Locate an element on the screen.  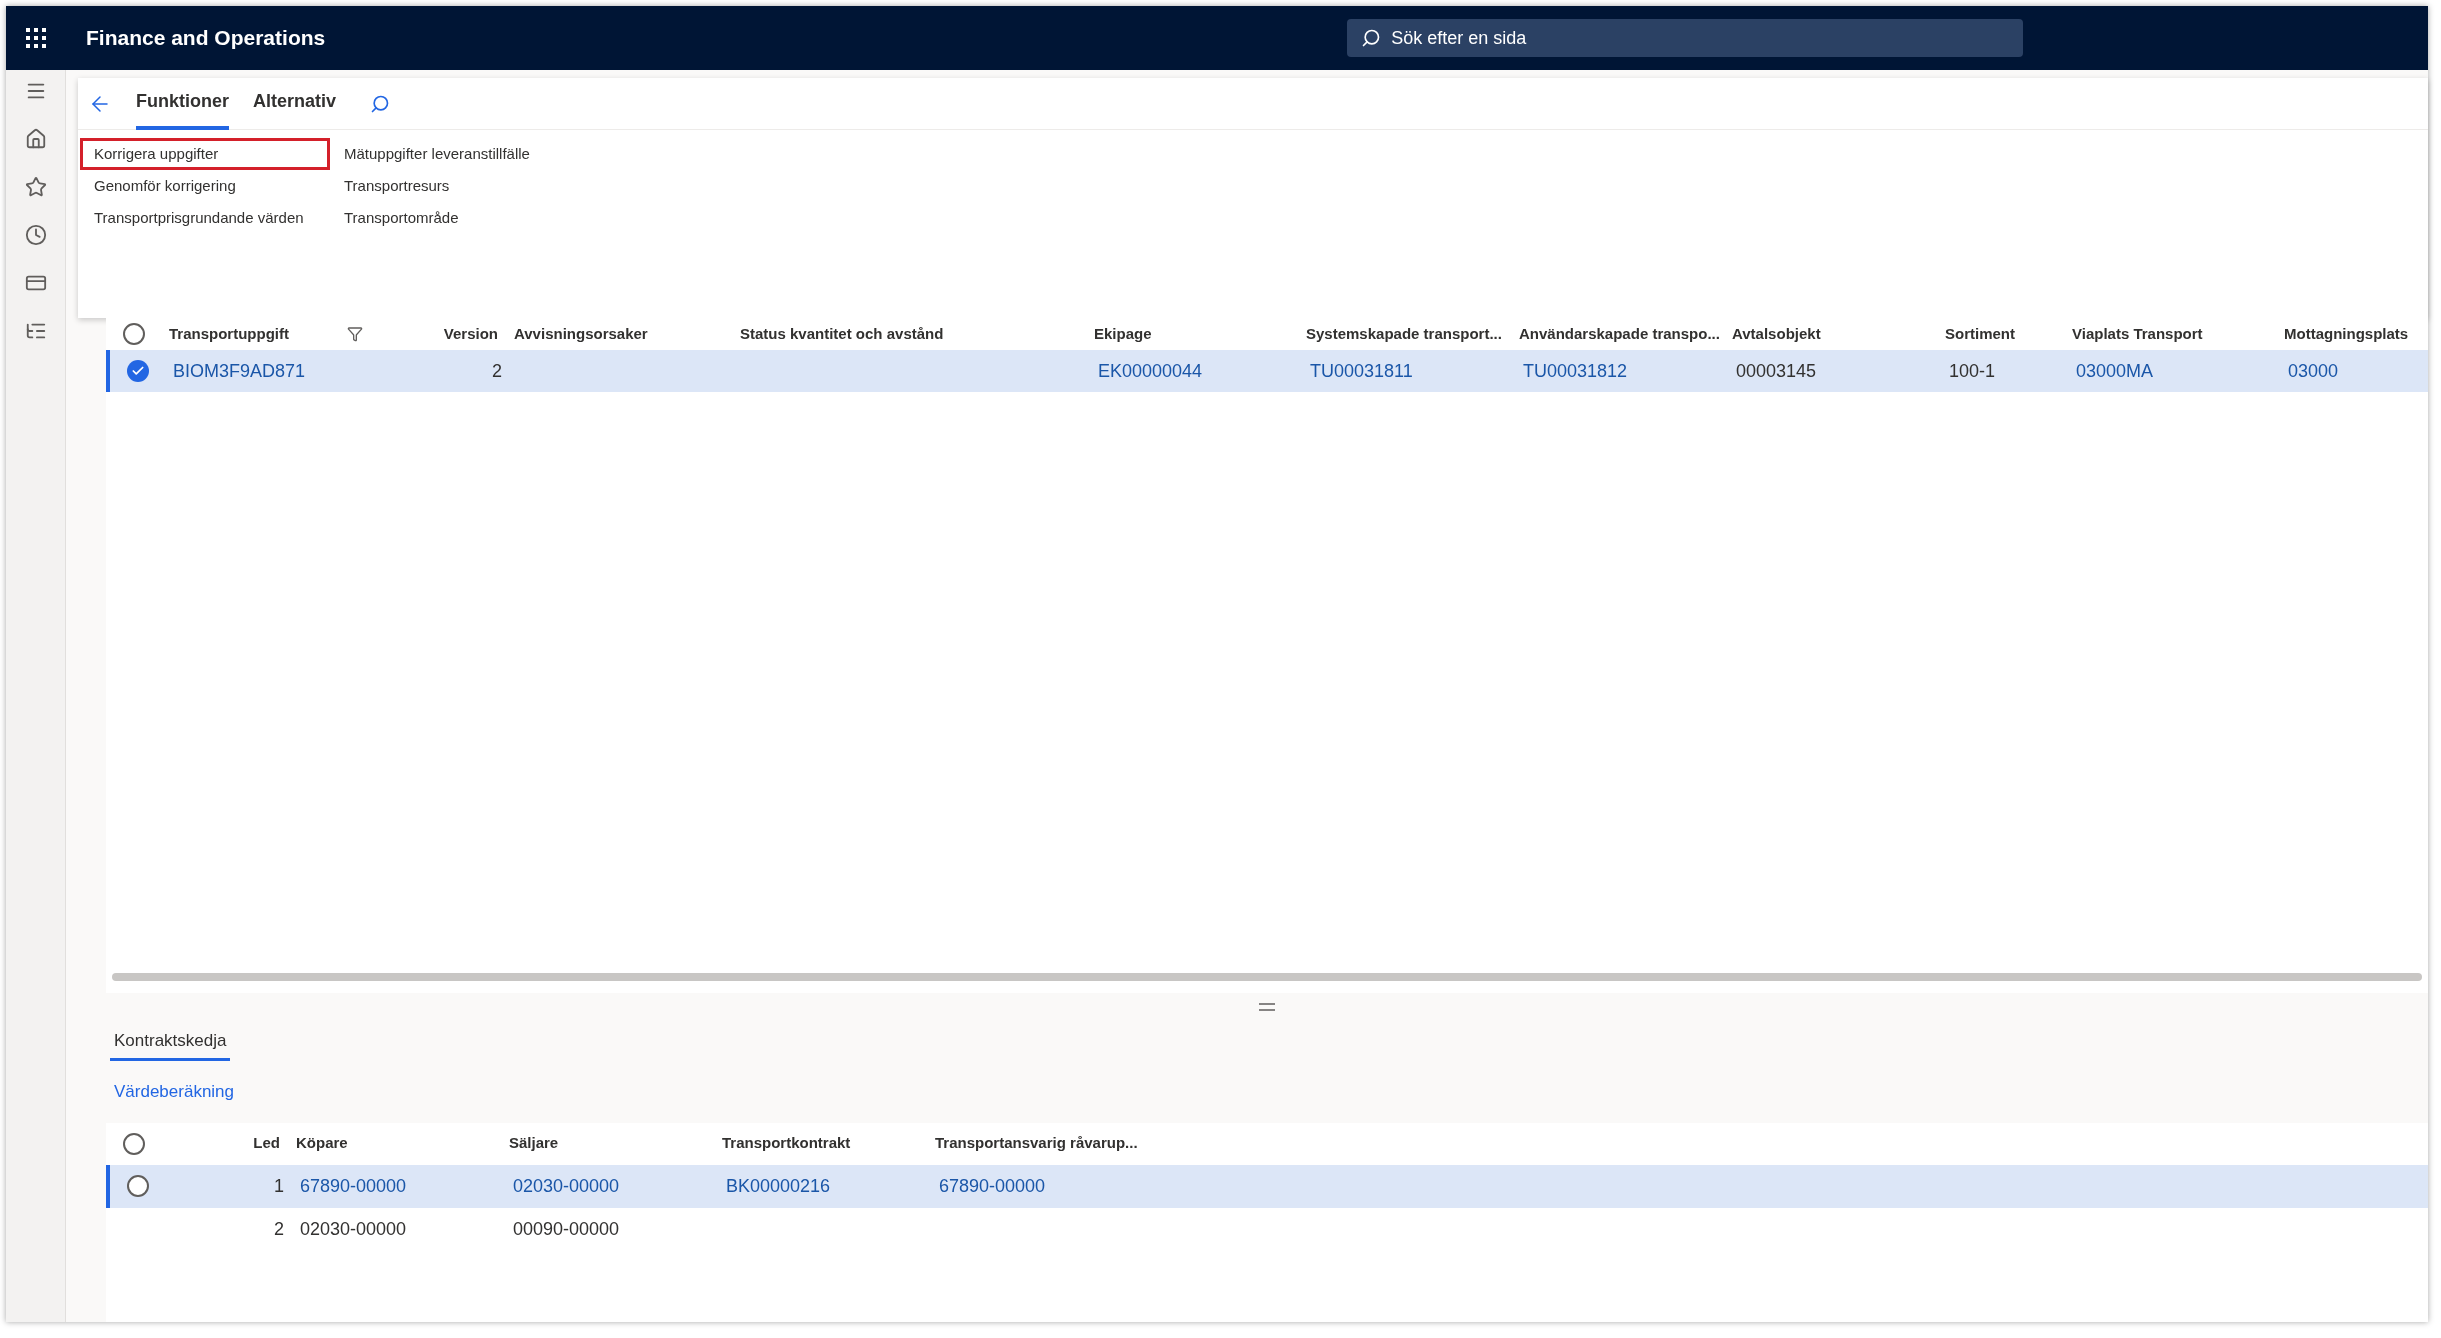
star-icon is located at coordinates (35, 187).